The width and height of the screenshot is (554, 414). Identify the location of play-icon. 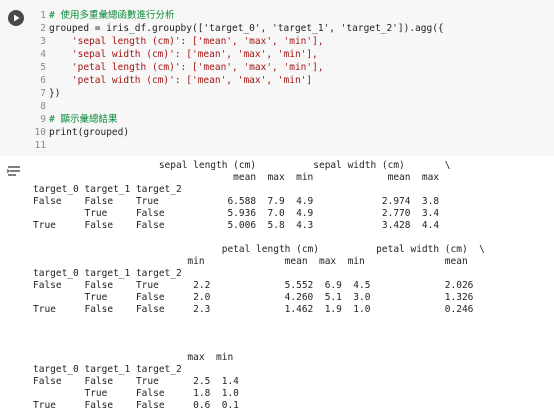
(17, 18).